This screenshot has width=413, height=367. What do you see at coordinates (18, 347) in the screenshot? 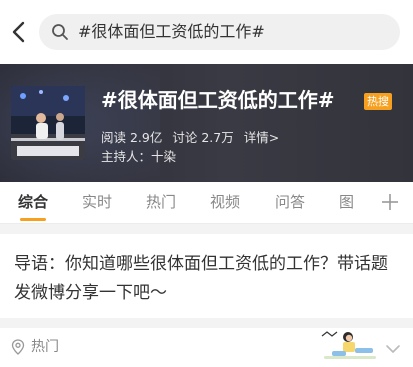
I see `location-pin-icon` at bounding box center [18, 347].